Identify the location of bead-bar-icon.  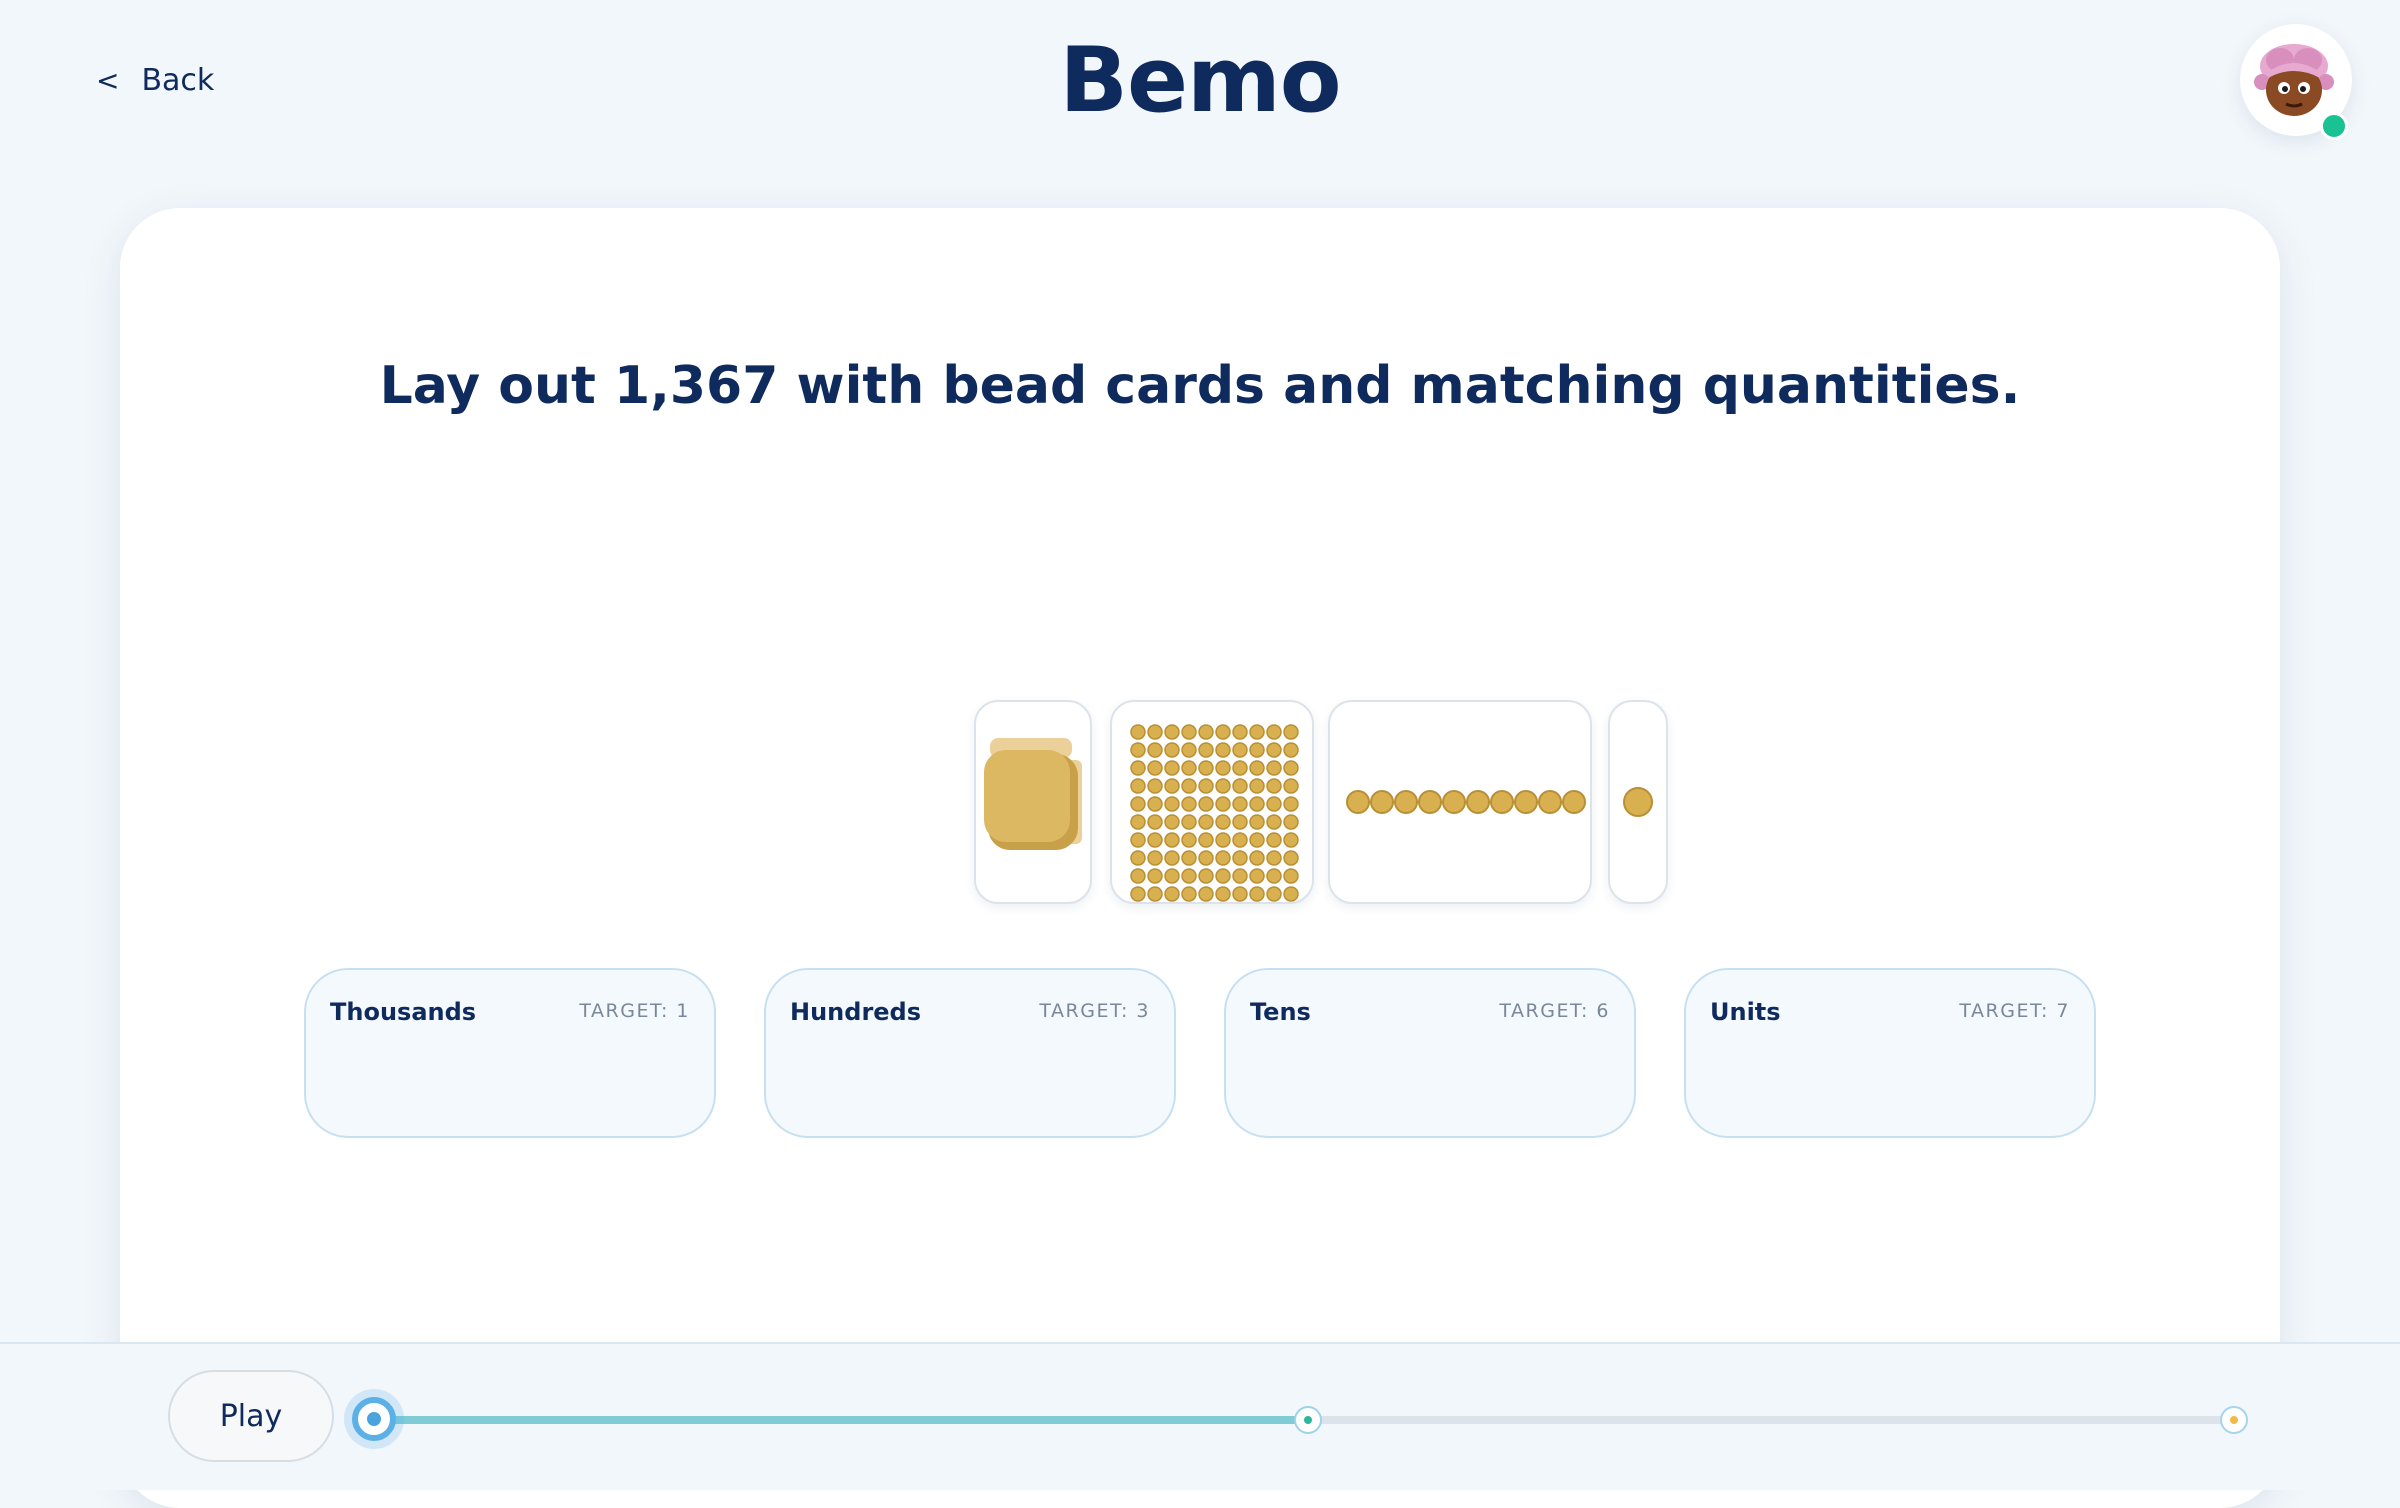
(1466, 802).